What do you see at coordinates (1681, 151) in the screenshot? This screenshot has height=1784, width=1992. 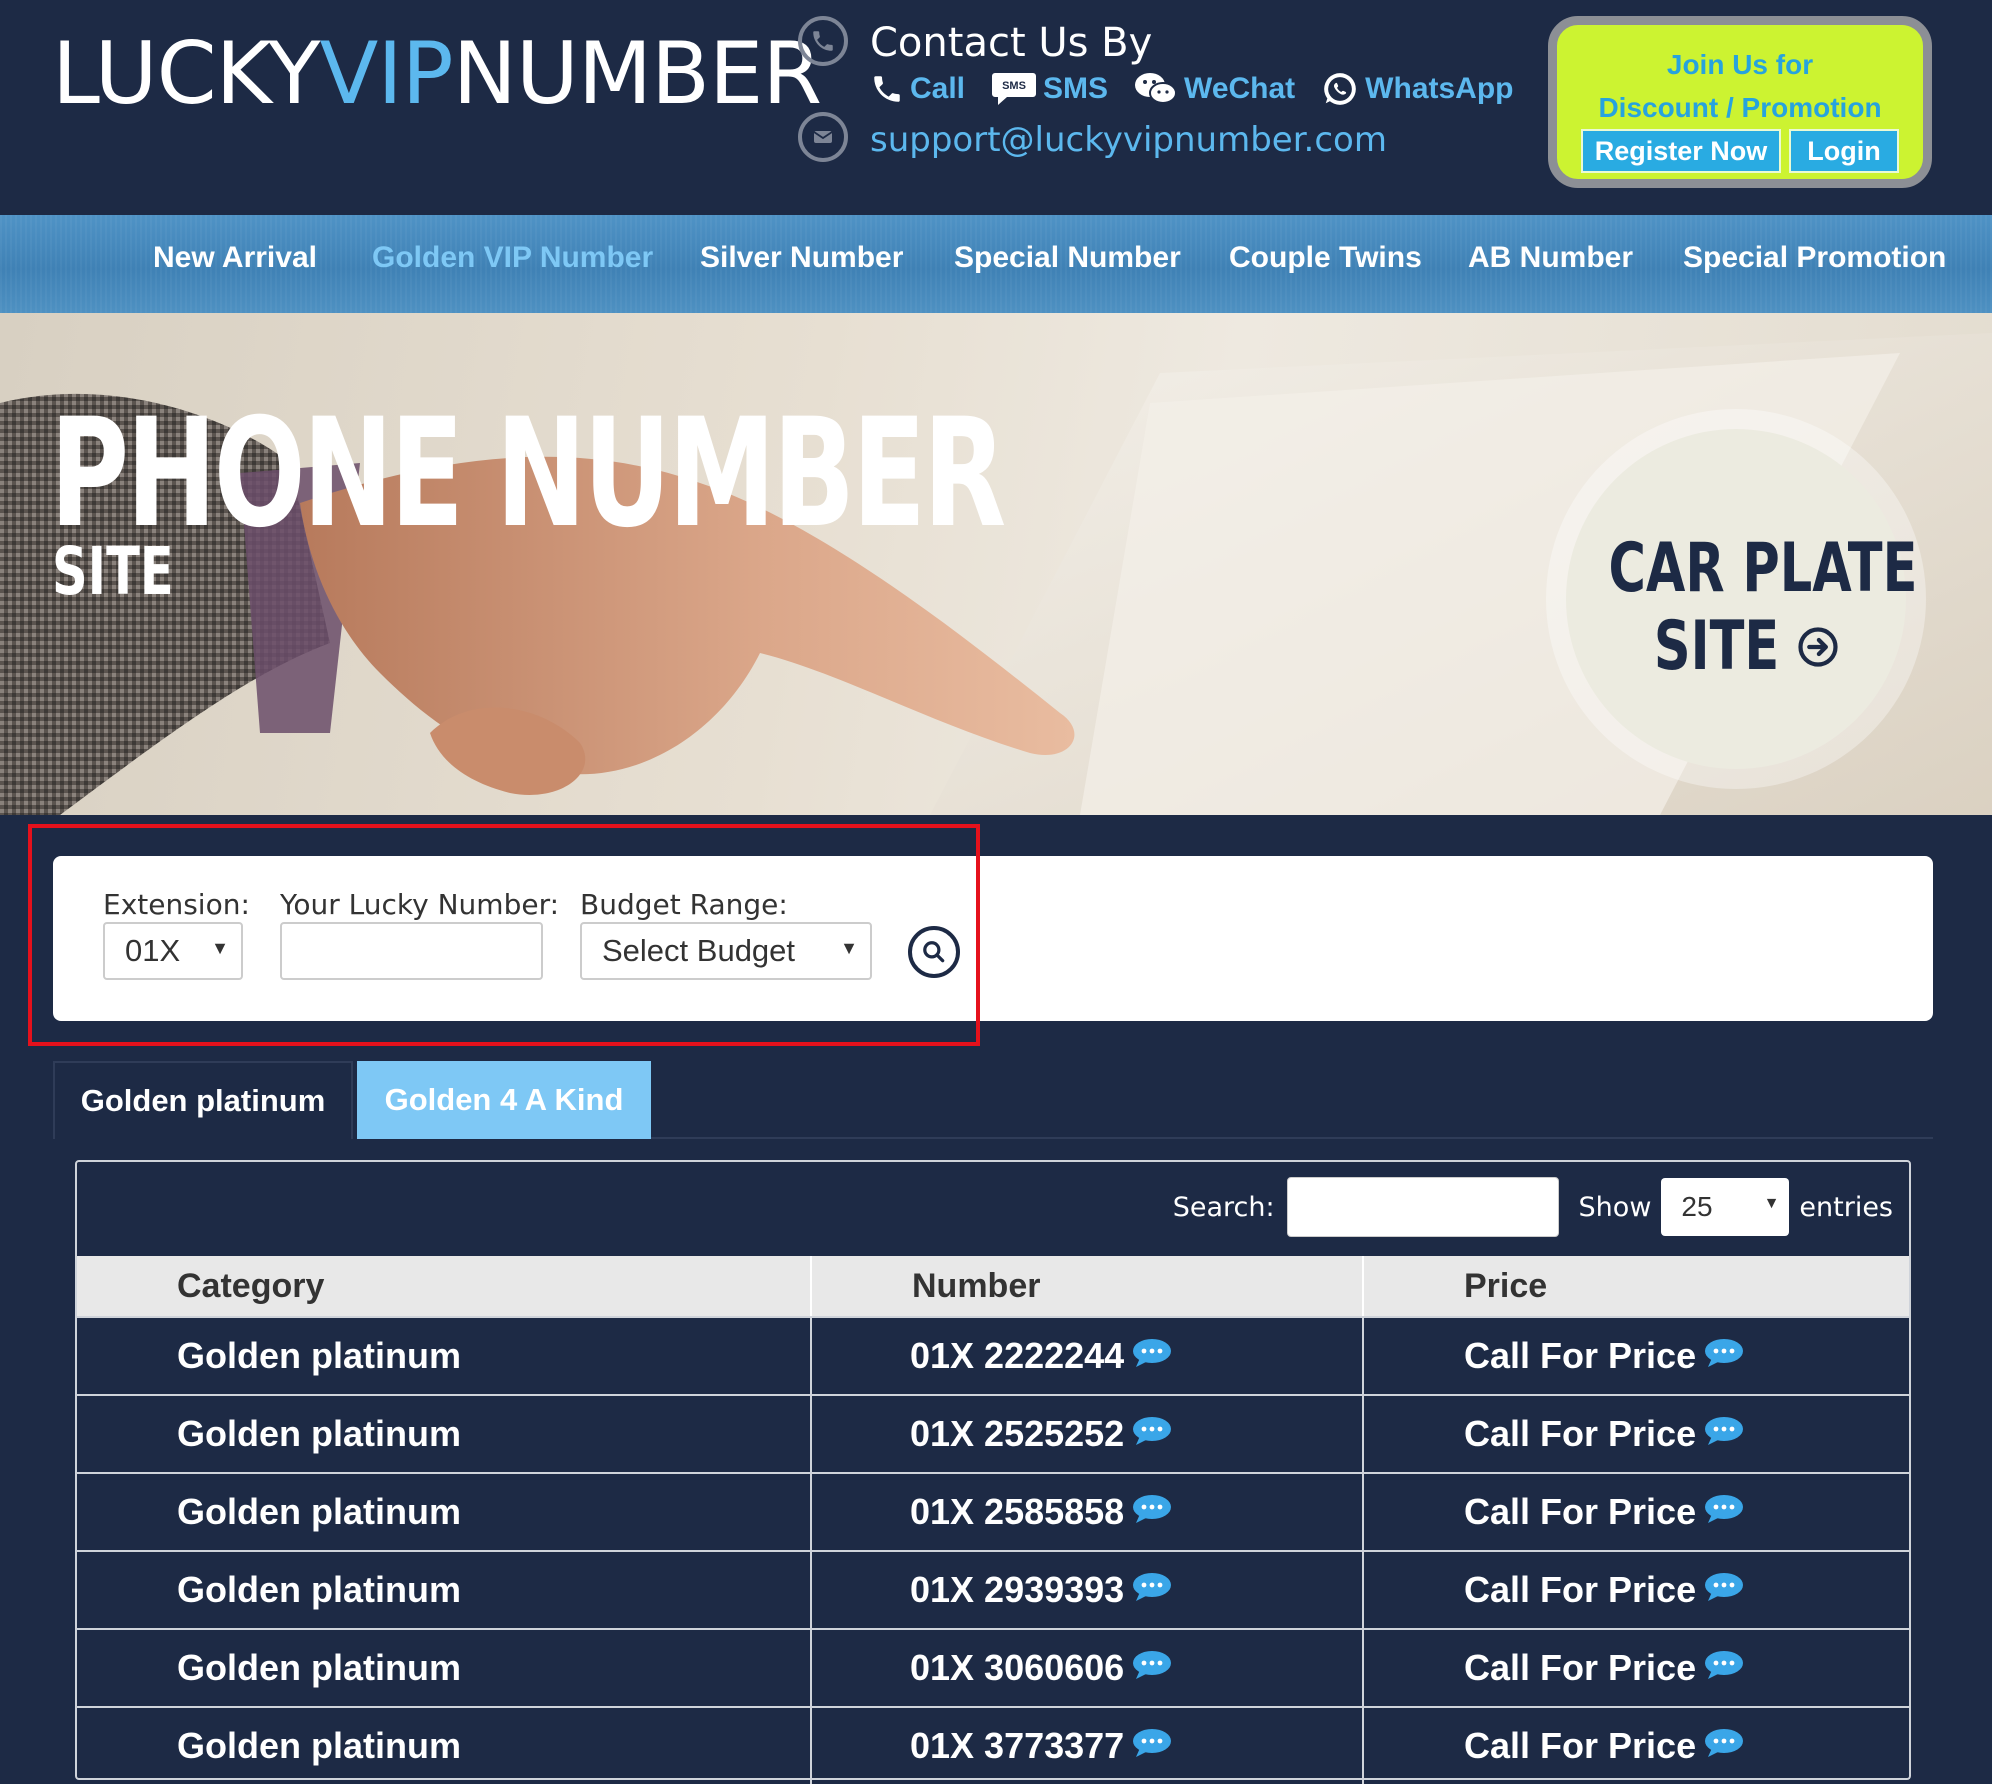 I see `register-now-button: Register Now` at bounding box center [1681, 151].